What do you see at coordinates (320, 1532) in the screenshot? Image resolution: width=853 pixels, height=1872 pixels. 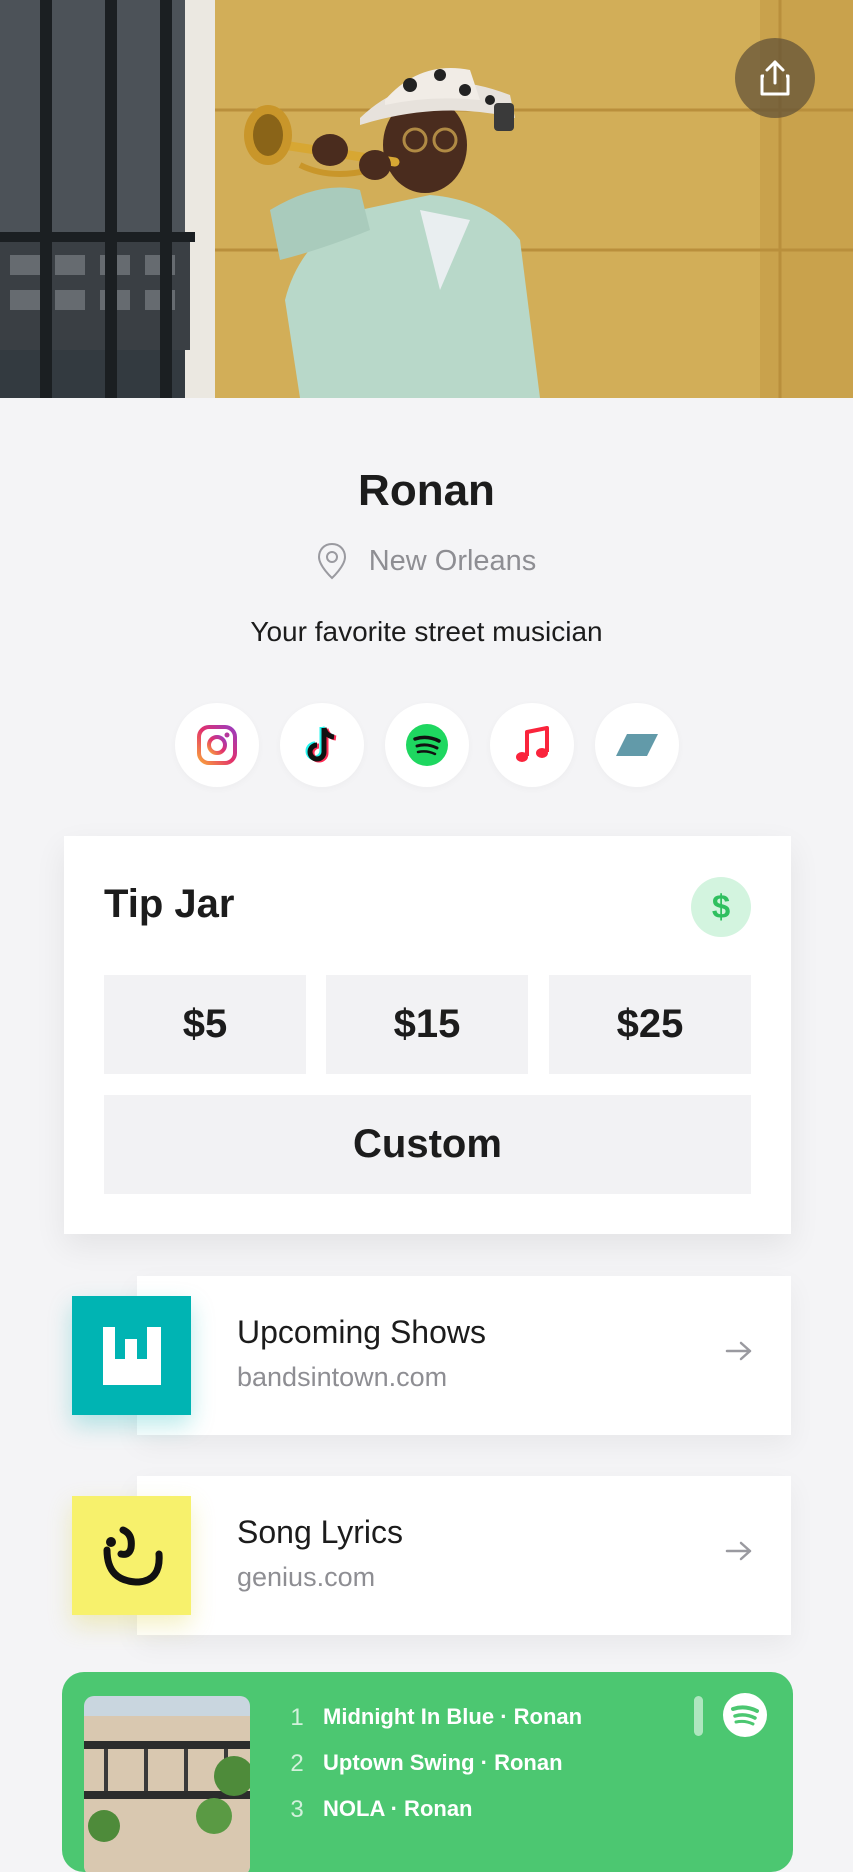 I see `link-title: Song Lyrics` at bounding box center [320, 1532].